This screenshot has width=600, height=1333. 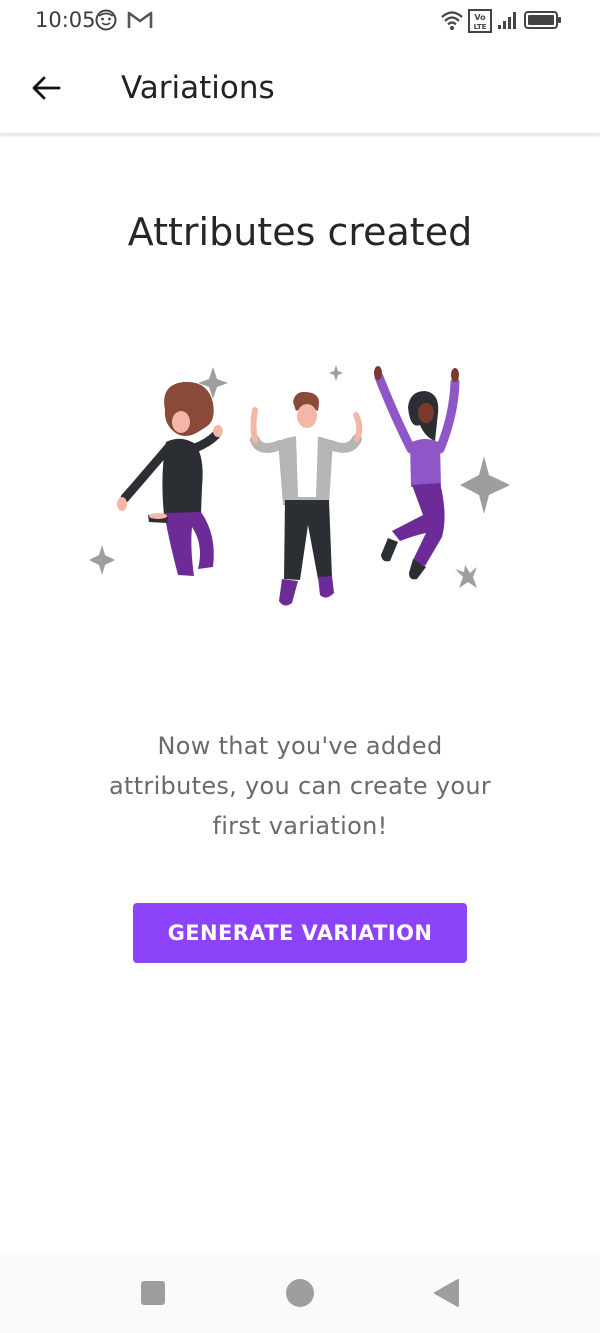 I want to click on signal-icon, so click(x=508, y=22).